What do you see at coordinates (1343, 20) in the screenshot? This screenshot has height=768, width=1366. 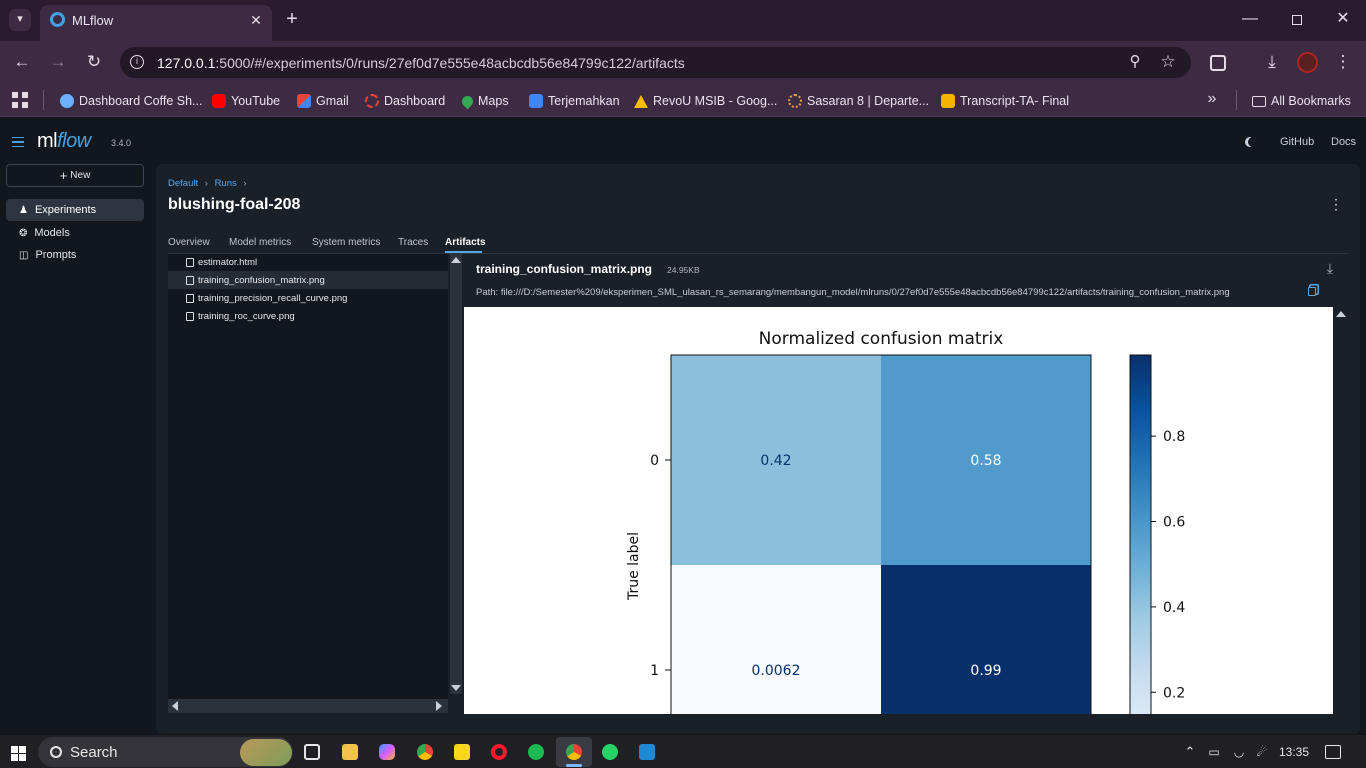 I see `close-window-icon: ✕` at bounding box center [1343, 20].